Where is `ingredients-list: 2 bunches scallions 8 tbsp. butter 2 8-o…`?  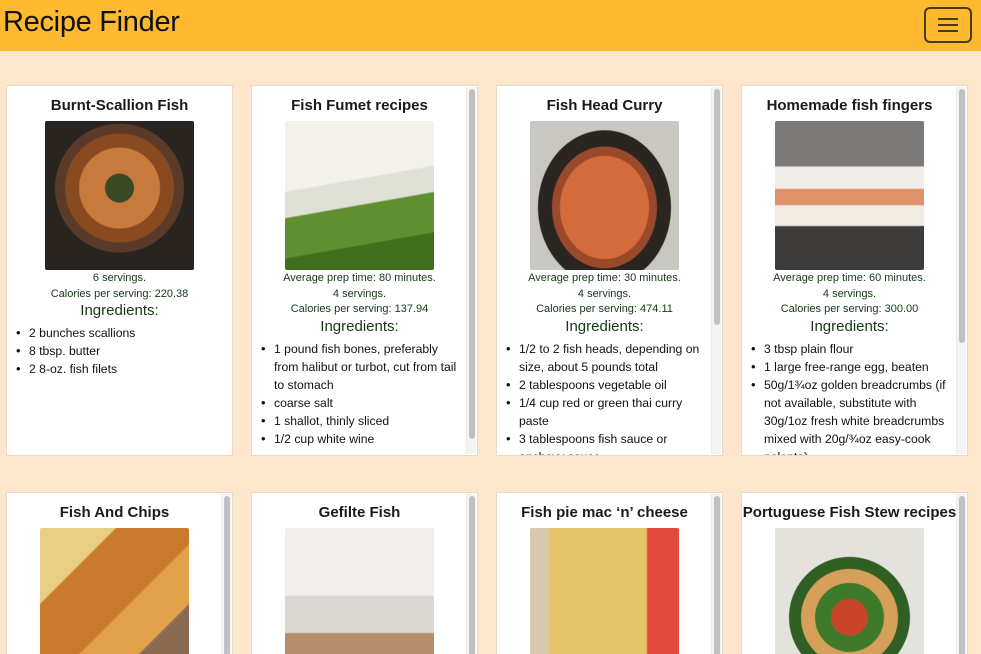 ingredients-list: 2 bunches scallions 8 tbsp. butter 2 8-o… is located at coordinates (119, 351).